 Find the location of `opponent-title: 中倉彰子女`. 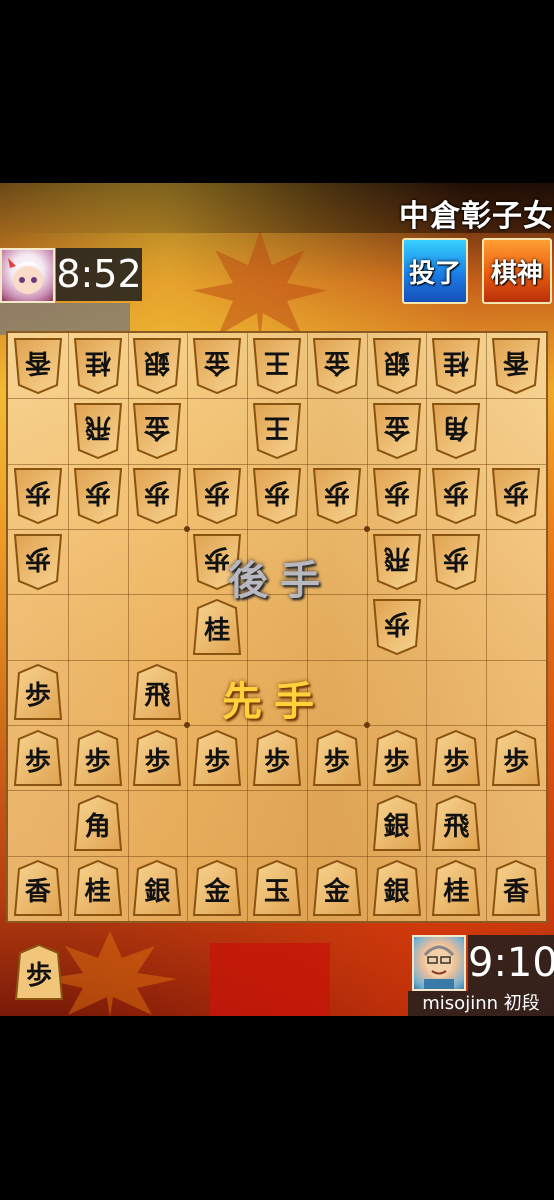

opponent-title: 中倉彰子女 is located at coordinates (476, 216).